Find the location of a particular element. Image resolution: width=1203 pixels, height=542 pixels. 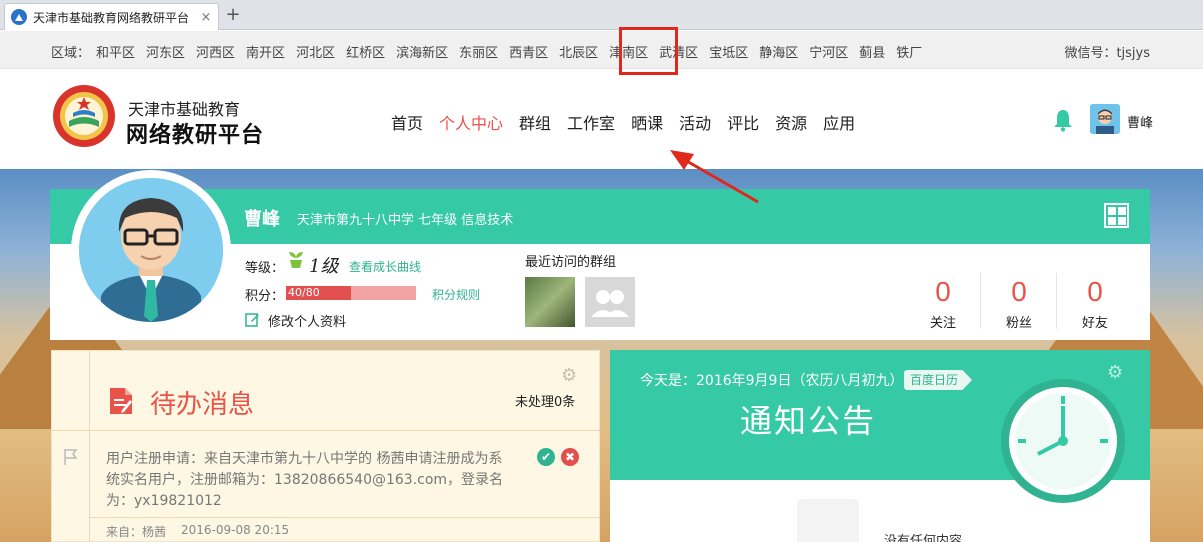

district-link: 北辰区 is located at coordinates (578, 51).